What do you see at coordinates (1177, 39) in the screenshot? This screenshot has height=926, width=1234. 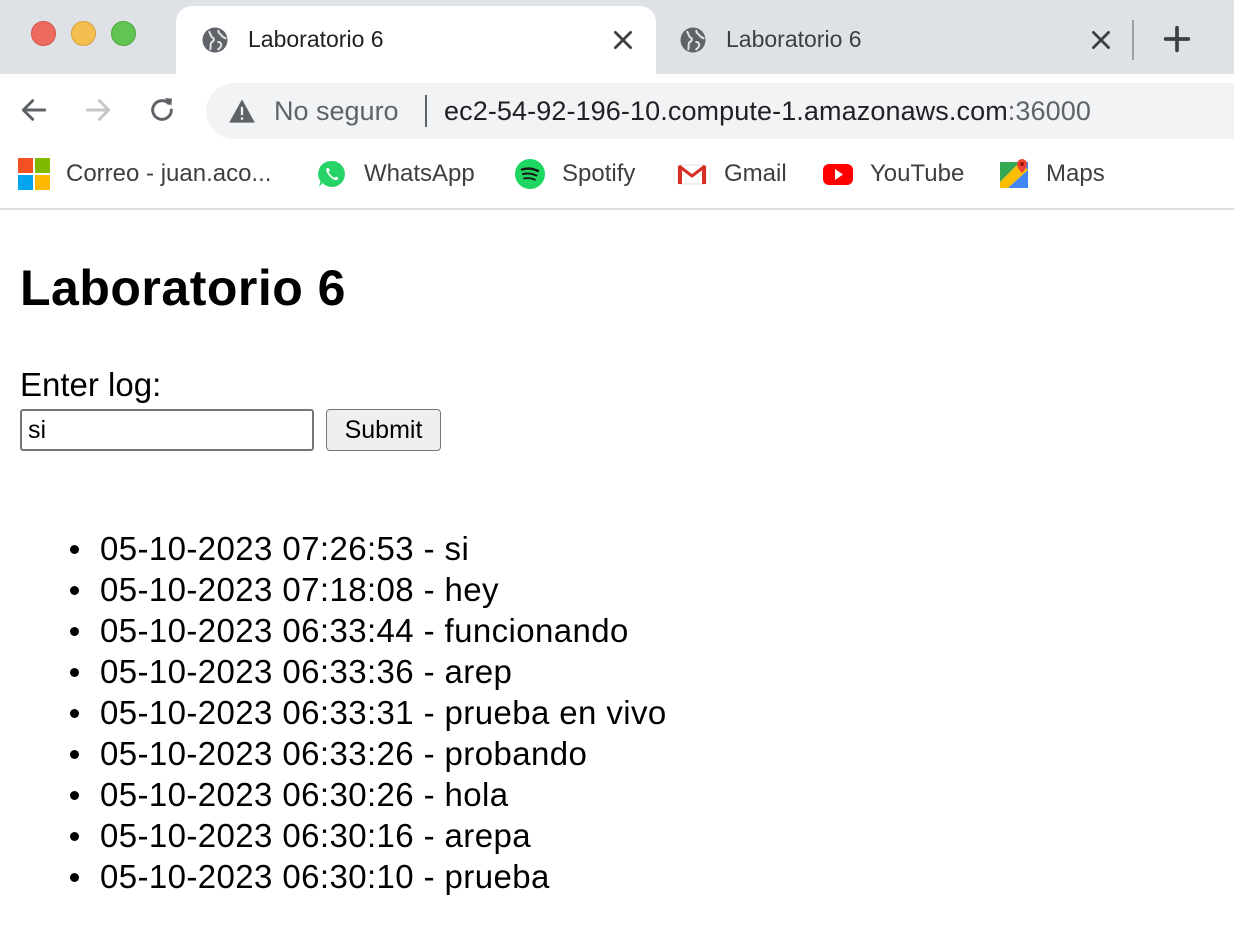 I see `new-tab-plus-icon` at bounding box center [1177, 39].